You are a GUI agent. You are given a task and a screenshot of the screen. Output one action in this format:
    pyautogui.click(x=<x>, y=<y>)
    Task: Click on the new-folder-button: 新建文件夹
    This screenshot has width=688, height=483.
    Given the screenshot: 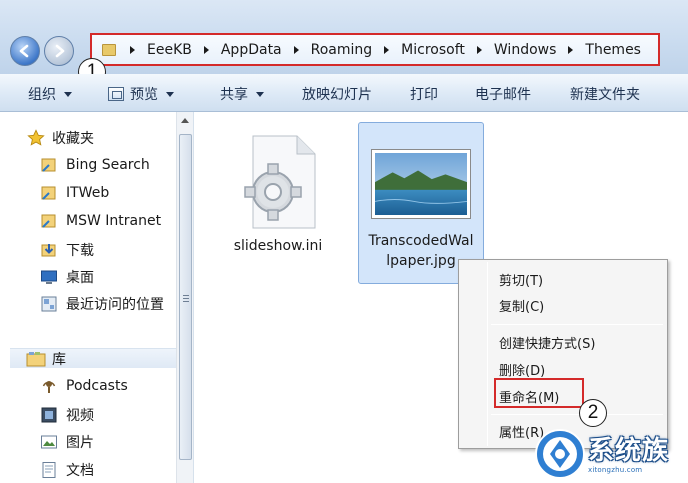 What is the action you would take?
    pyautogui.click(x=605, y=94)
    